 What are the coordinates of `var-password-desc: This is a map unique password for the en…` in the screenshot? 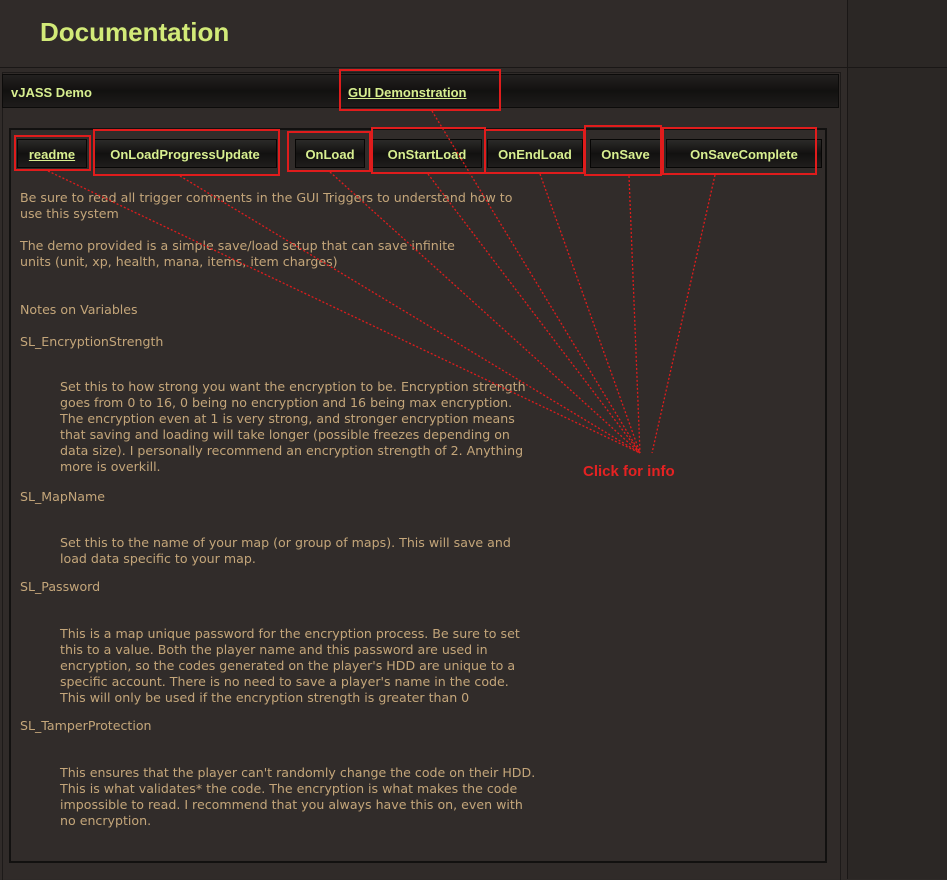 It's located at (290, 665).